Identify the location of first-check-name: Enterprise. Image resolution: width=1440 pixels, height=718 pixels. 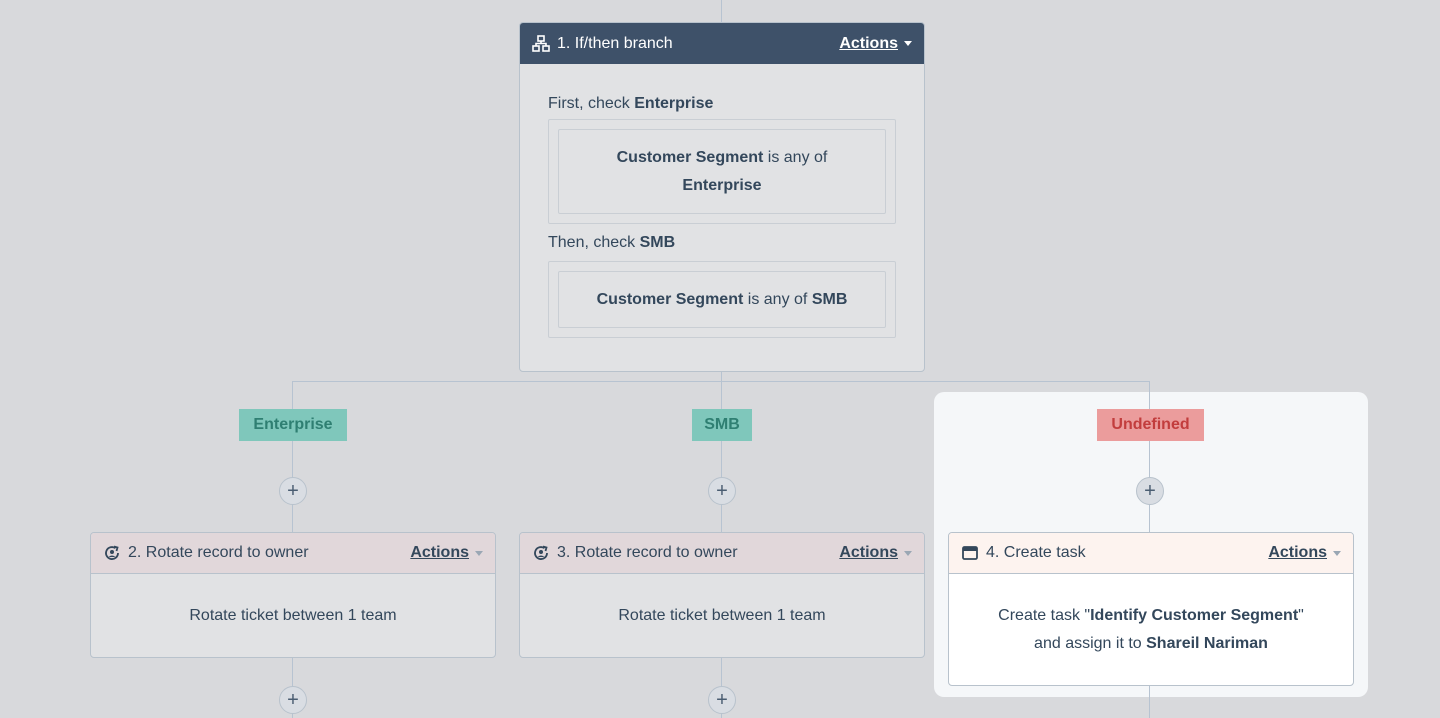
(674, 103).